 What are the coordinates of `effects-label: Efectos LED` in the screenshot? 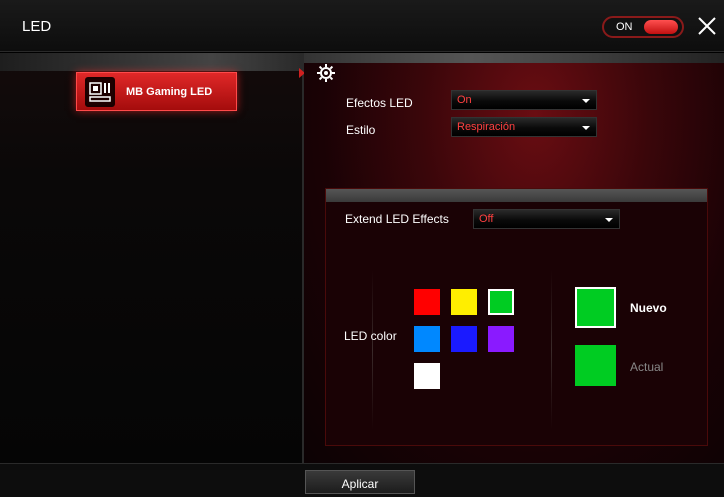 It's located at (379, 103).